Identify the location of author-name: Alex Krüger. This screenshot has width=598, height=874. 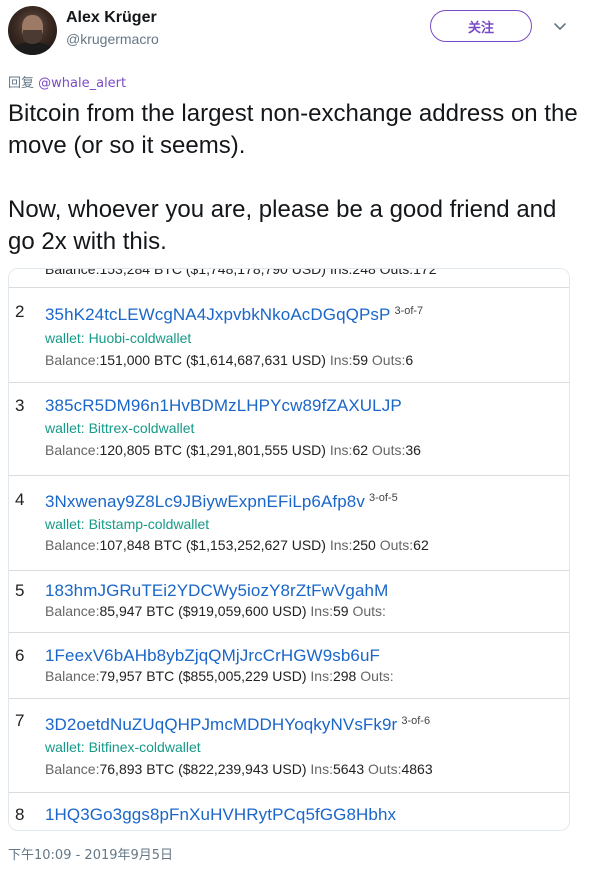
(111, 18).